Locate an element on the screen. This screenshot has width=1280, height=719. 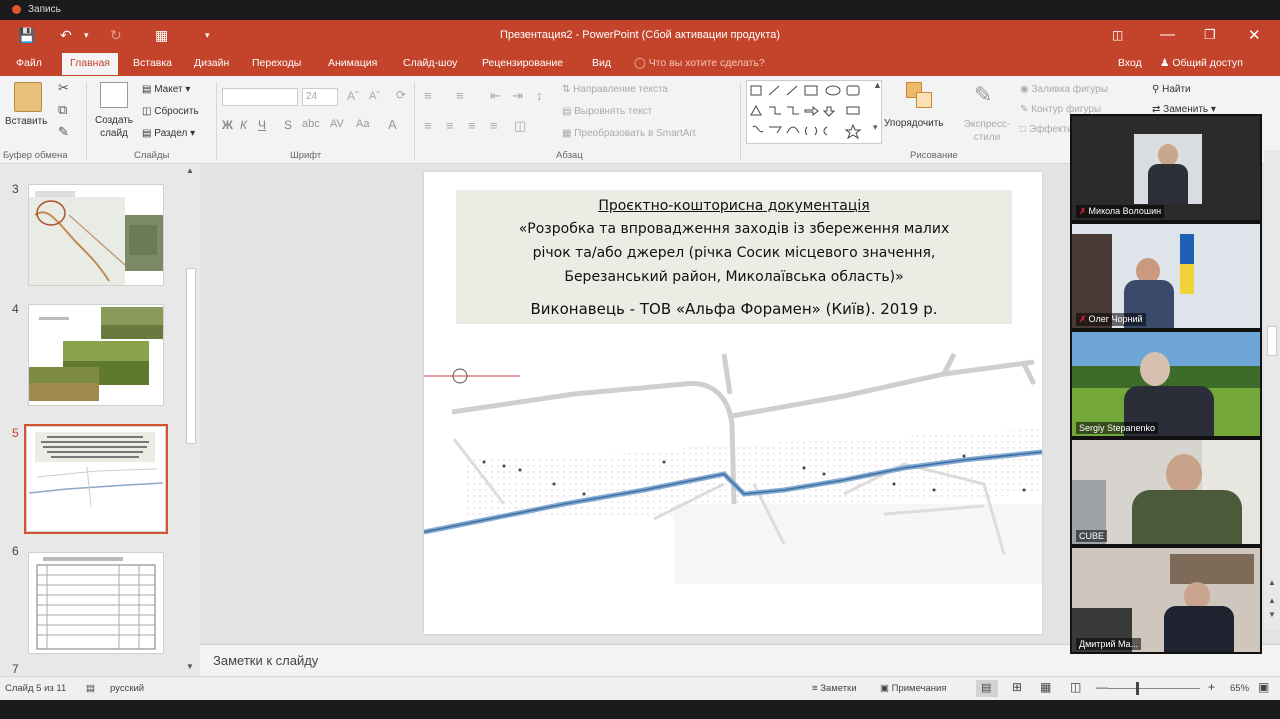
tell-me-box: ◯ Что вы хотите сделать? is located at coordinates (699, 63).